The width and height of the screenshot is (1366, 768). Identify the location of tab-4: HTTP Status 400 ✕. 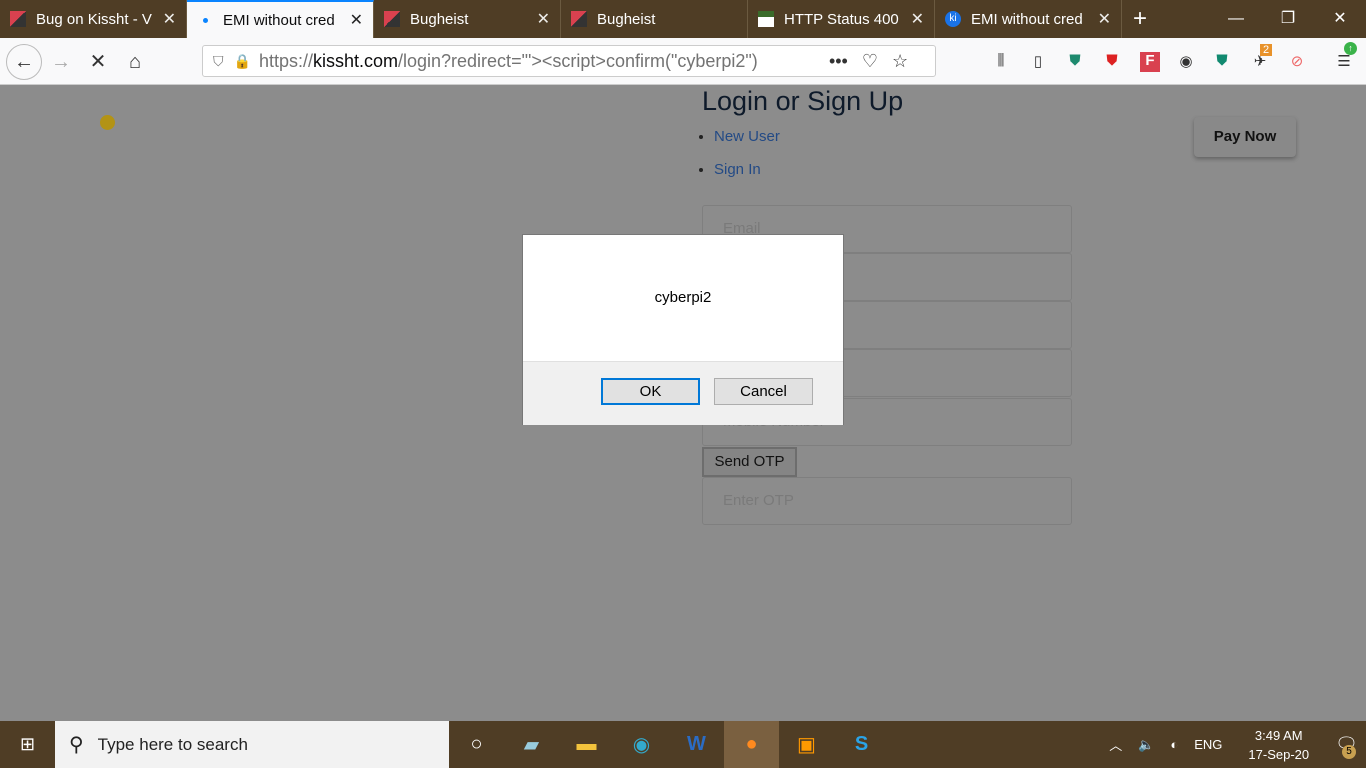
(841, 19).